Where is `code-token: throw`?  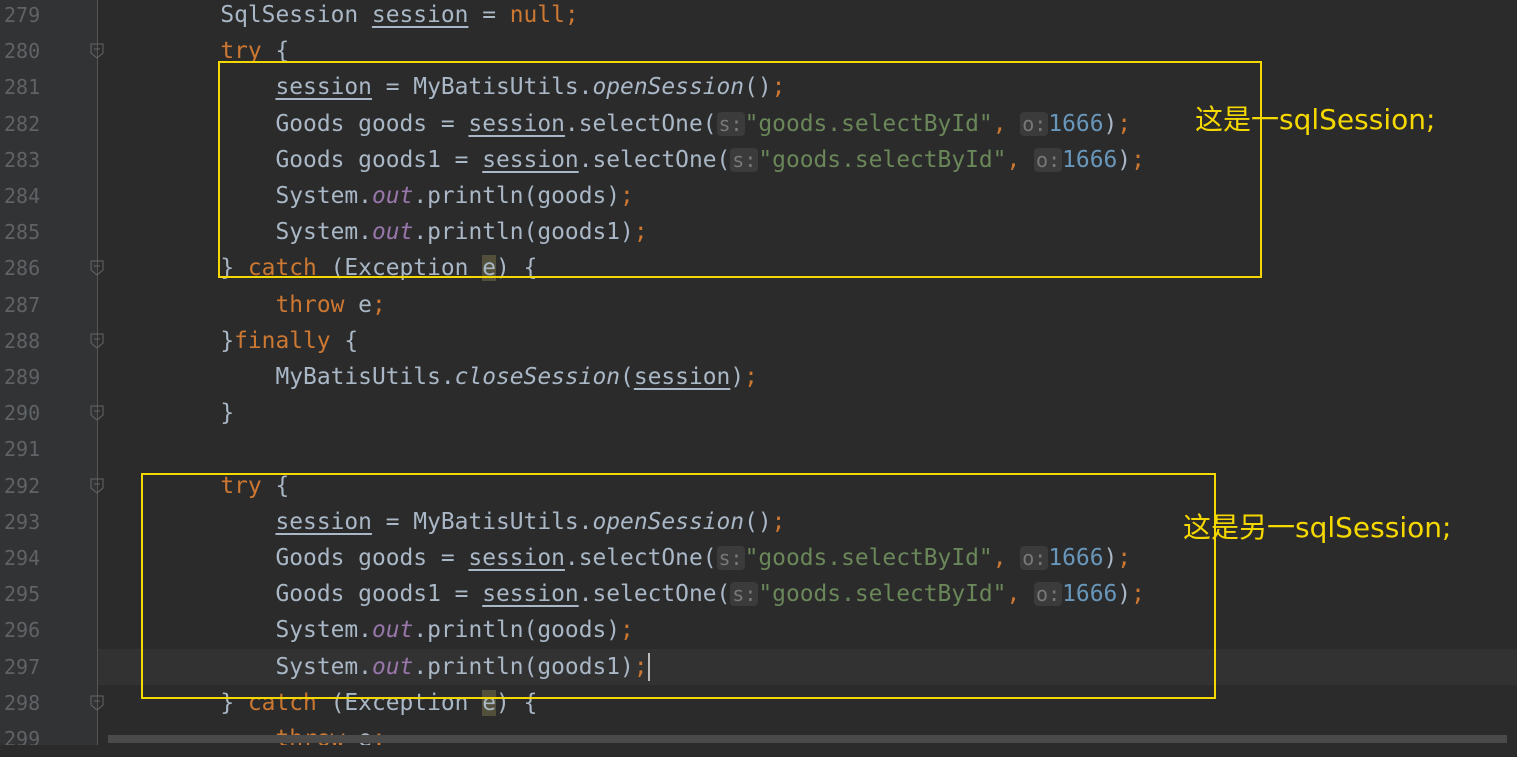 code-token: throw is located at coordinates (310, 304).